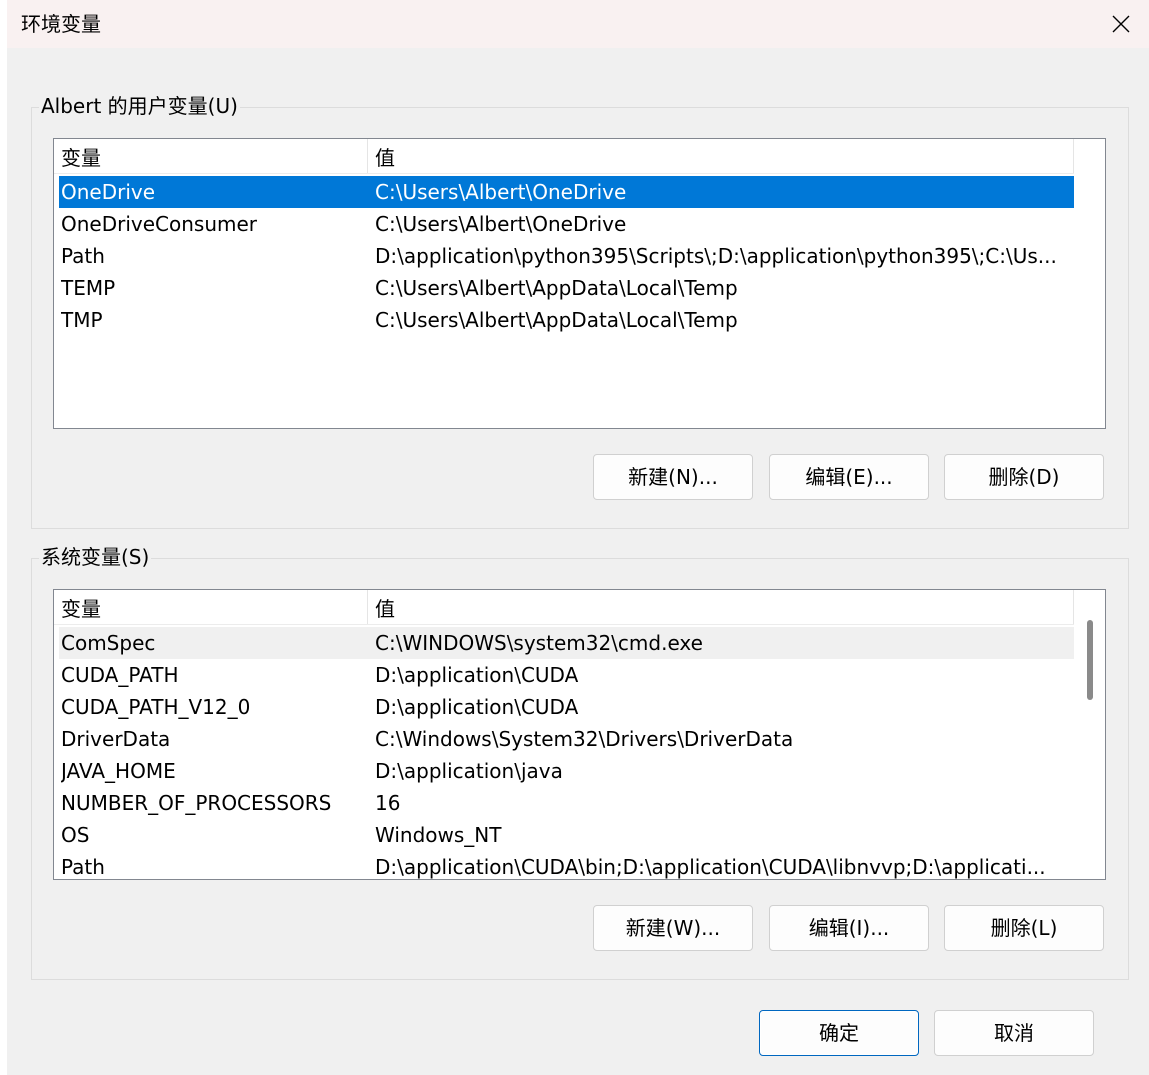 The width and height of the screenshot is (1149, 1075). Describe the element at coordinates (438, 835) in the screenshot. I see `variable-value-cell: Windows_NT` at that location.